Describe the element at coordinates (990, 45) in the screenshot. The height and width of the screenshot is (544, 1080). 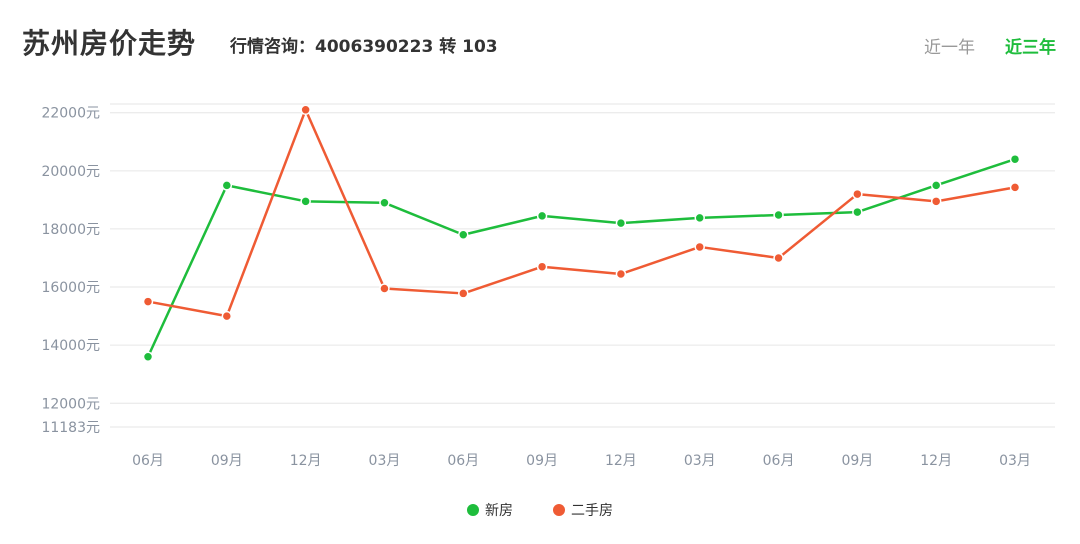
I see `range-tabs: 近一年 近三年` at that location.